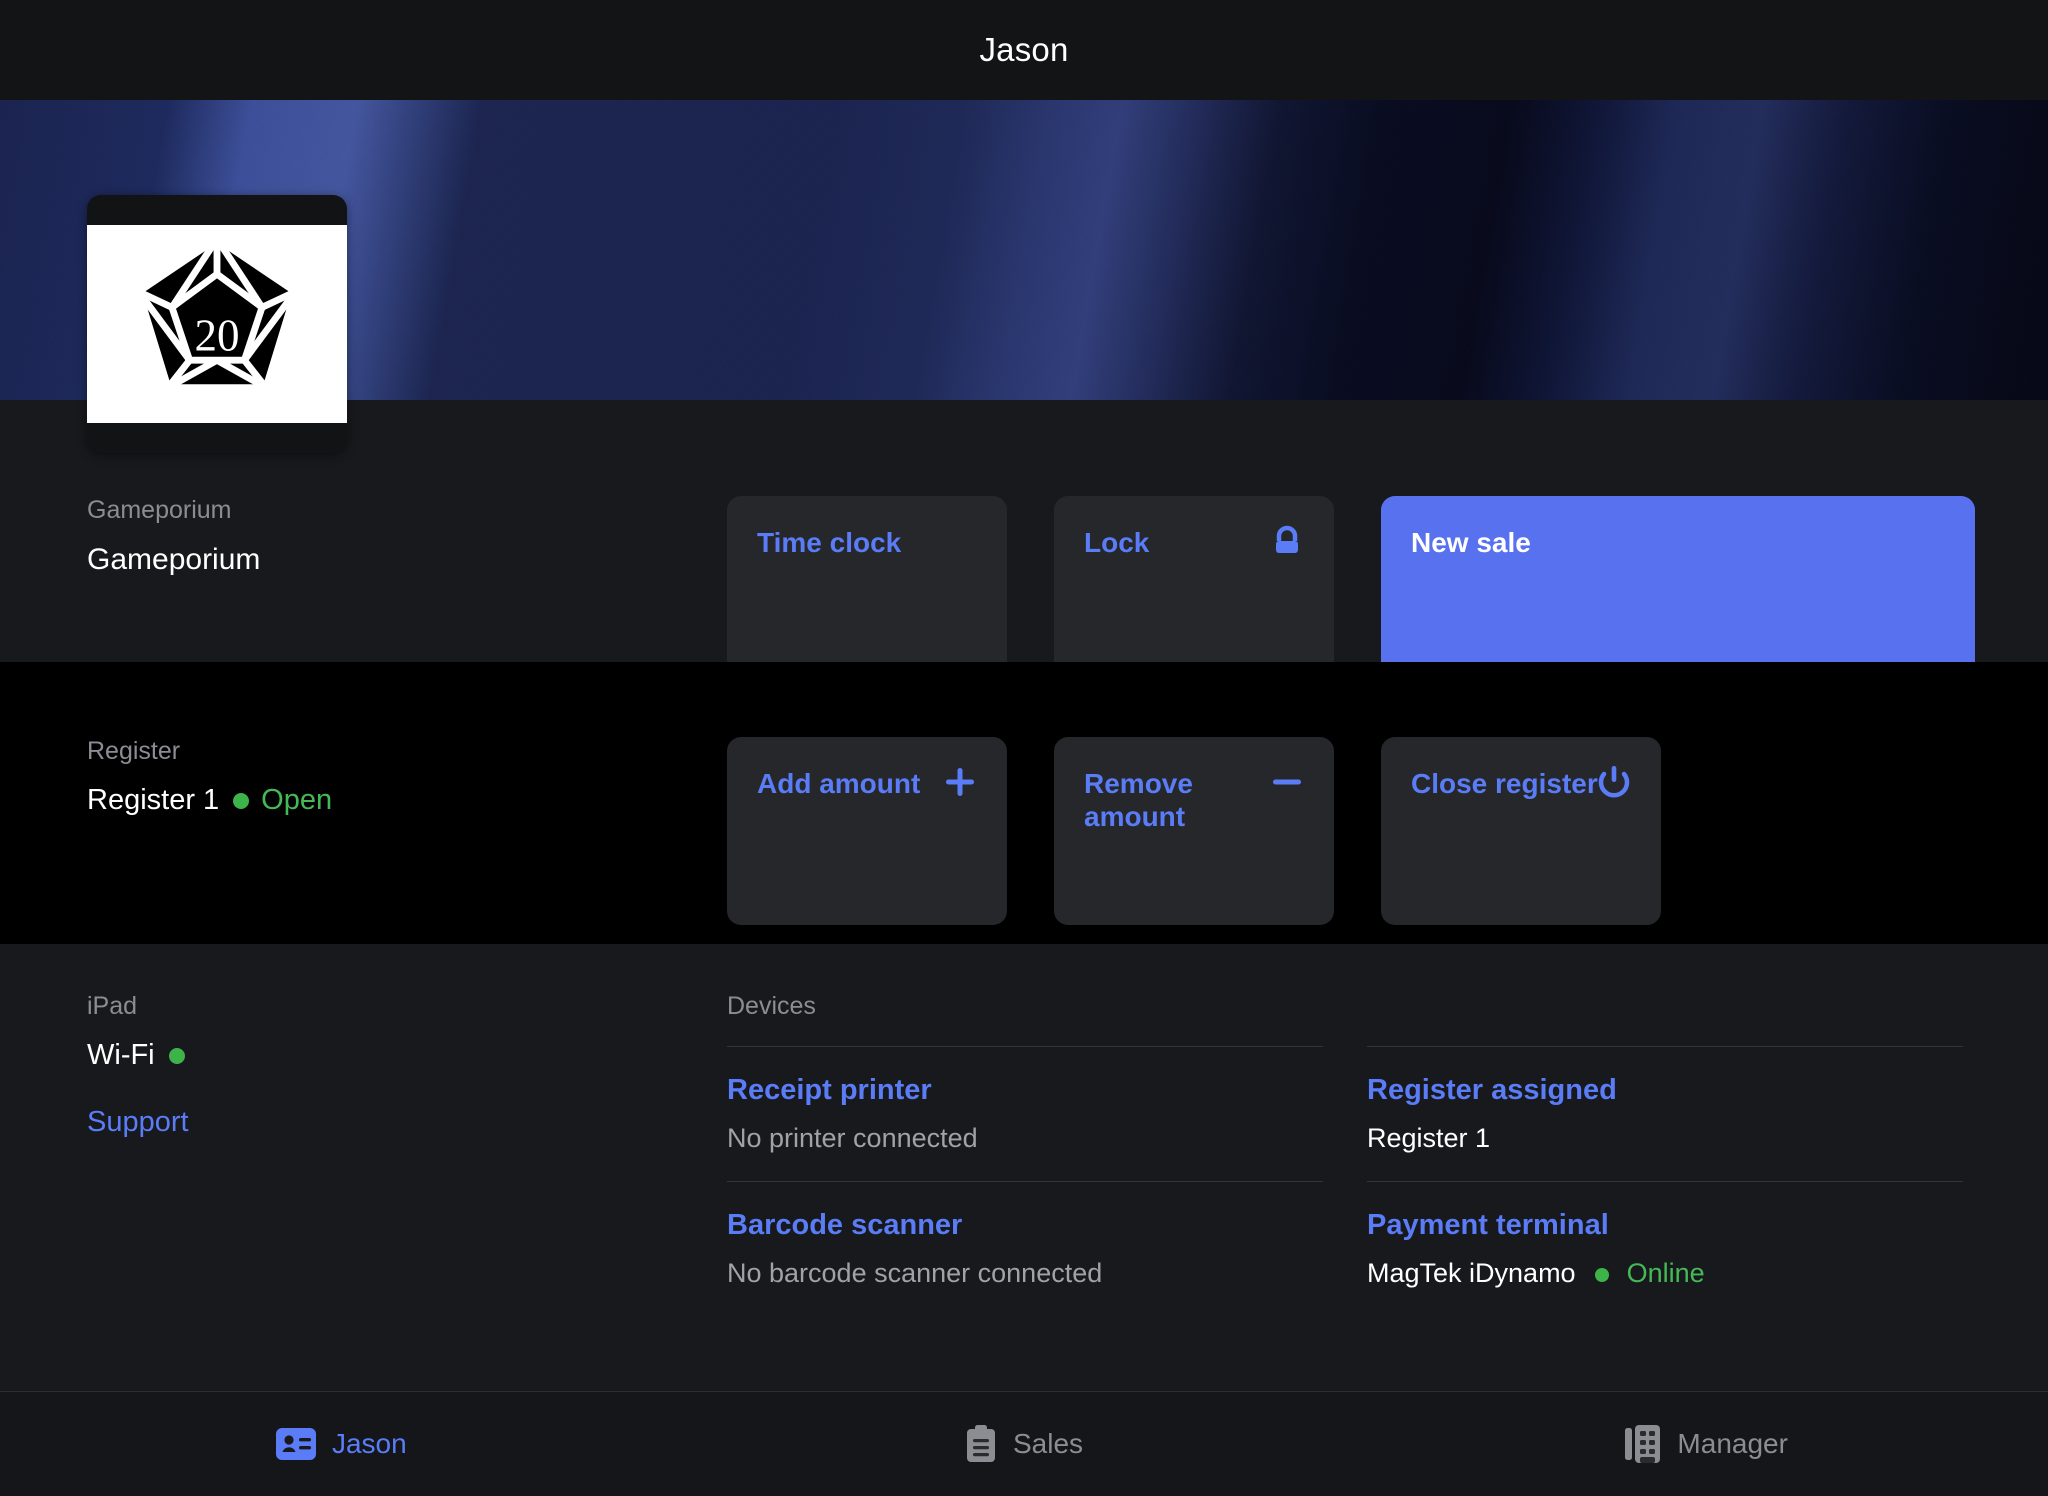 The image size is (2048, 1496). What do you see at coordinates (1665, 1009) in the screenshot?
I see `assignments-heading-spacer` at bounding box center [1665, 1009].